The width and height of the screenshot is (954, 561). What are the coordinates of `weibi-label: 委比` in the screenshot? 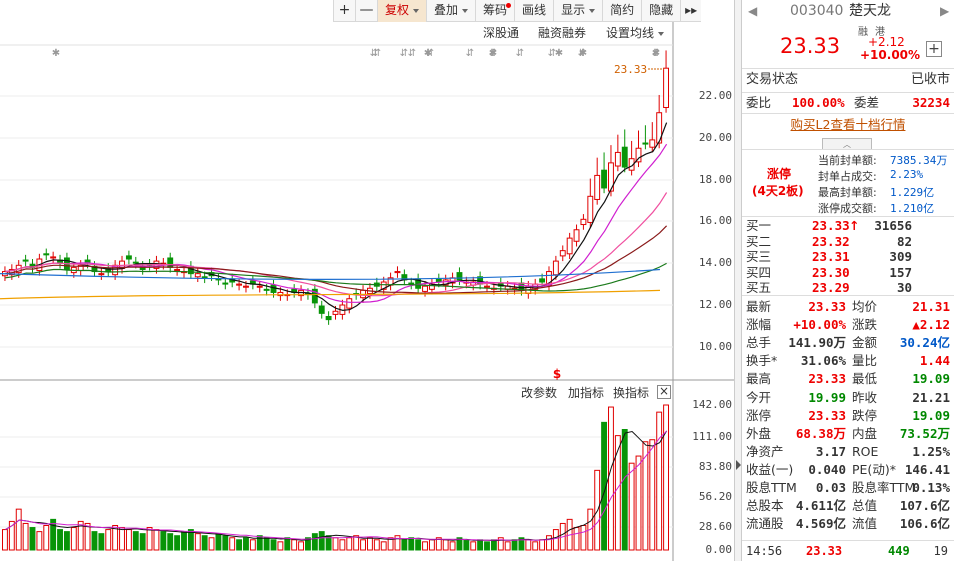 It's located at (759, 102).